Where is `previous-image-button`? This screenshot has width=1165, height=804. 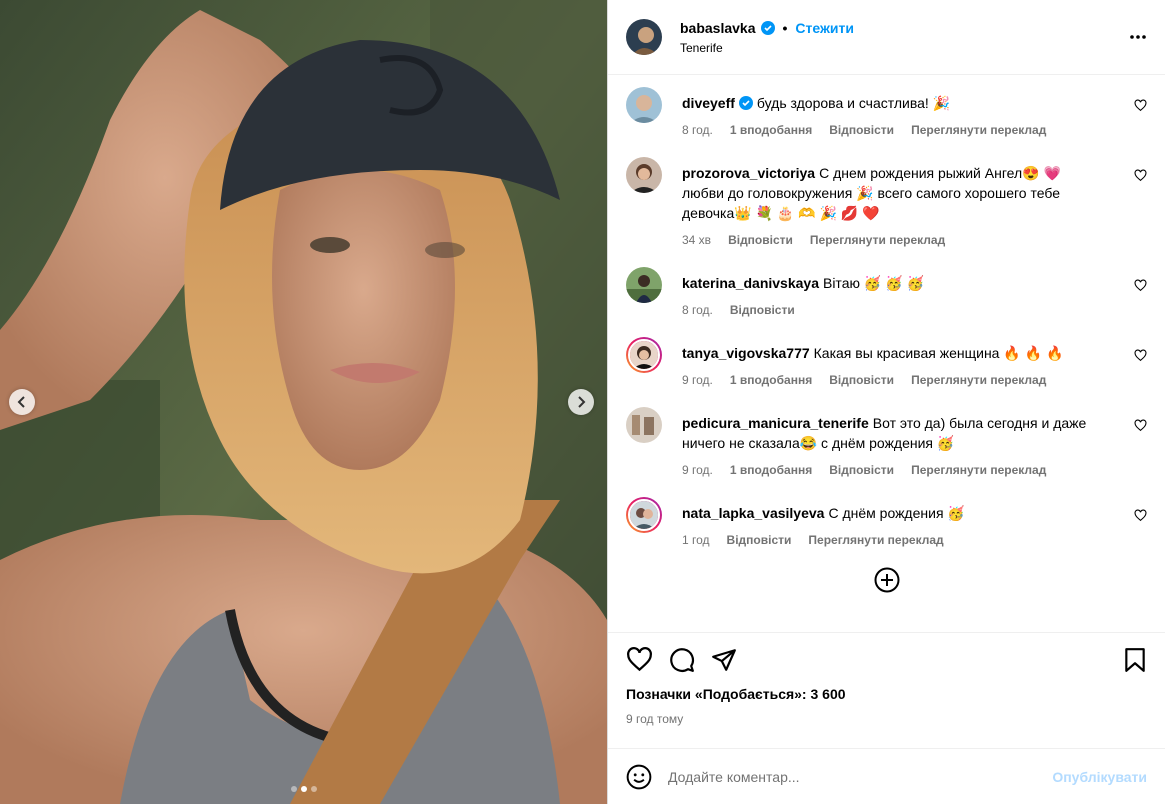 previous-image-button is located at coordinates (22, 402).